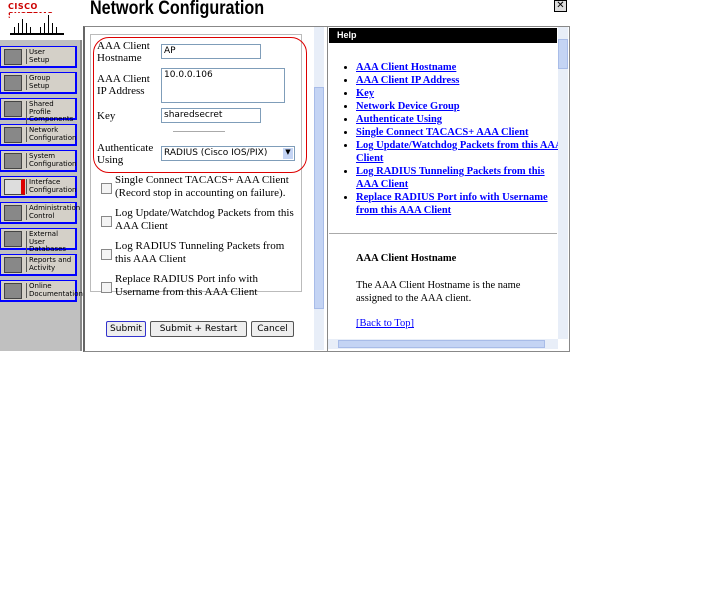 This screenshot has height=603, width=718. What do you see at coordinates (48, 249) in the screenshot?
I see `label: Databases` at bounding box center [48, 249].